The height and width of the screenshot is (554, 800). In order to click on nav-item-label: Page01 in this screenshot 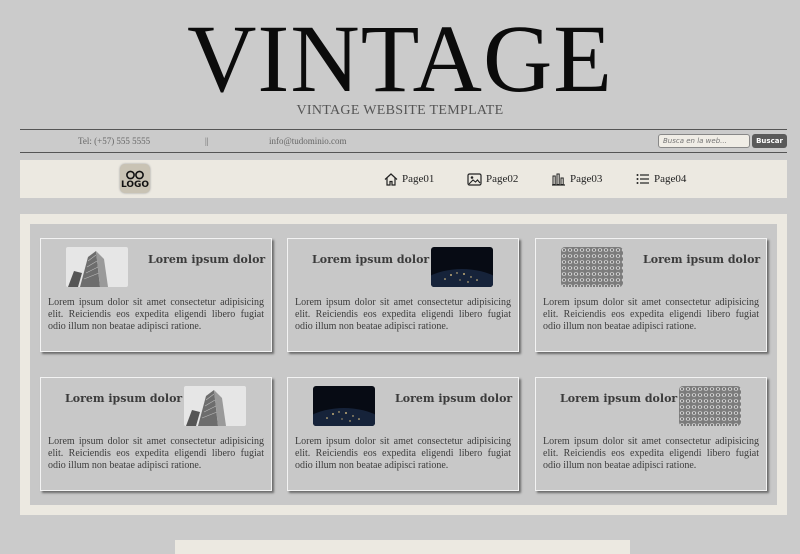, I will do `click(418, 179)`.